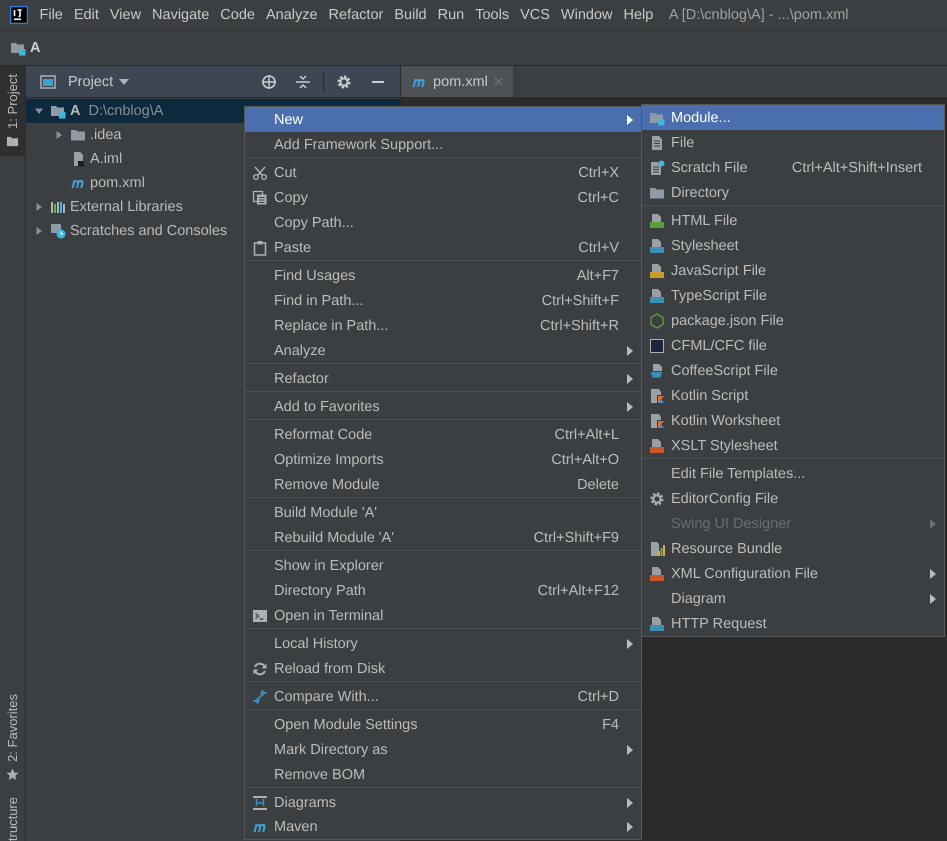 Image resolution: width=947 pixels, height=841 pixels. What do you see at coordinates (51, 15) in the screenshot?
I see `menu-bar-item: File` at bounding box center [51, 15].